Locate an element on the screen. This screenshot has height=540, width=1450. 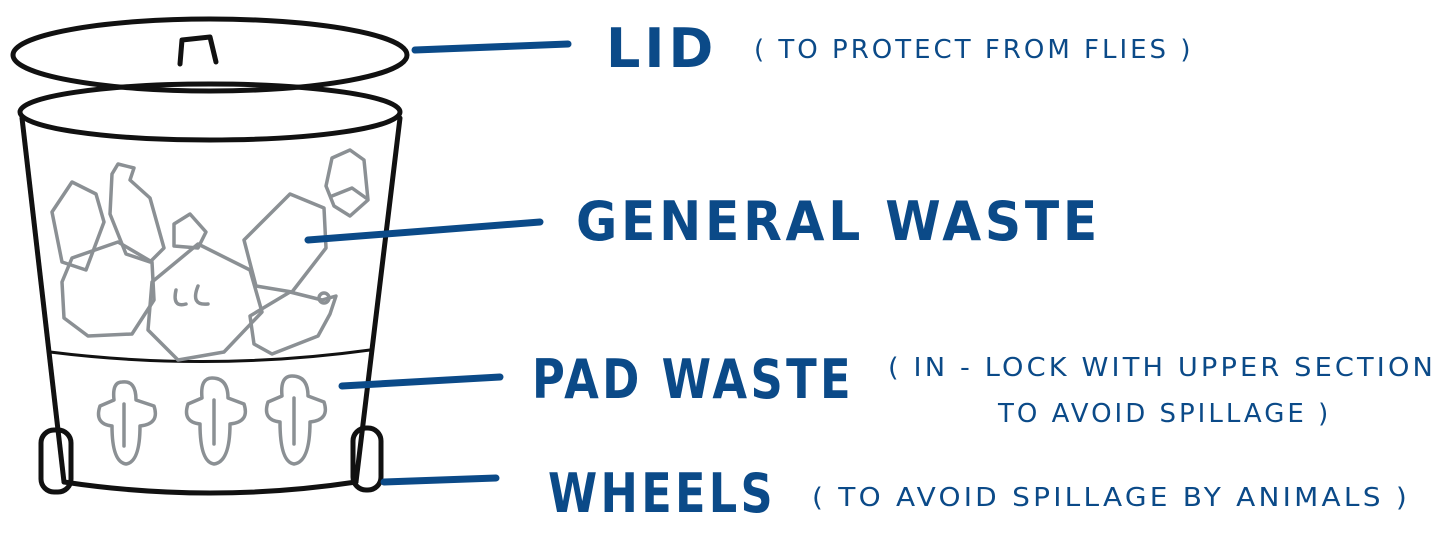
pad-waste-leader-line is located at coordinates (421, 381).